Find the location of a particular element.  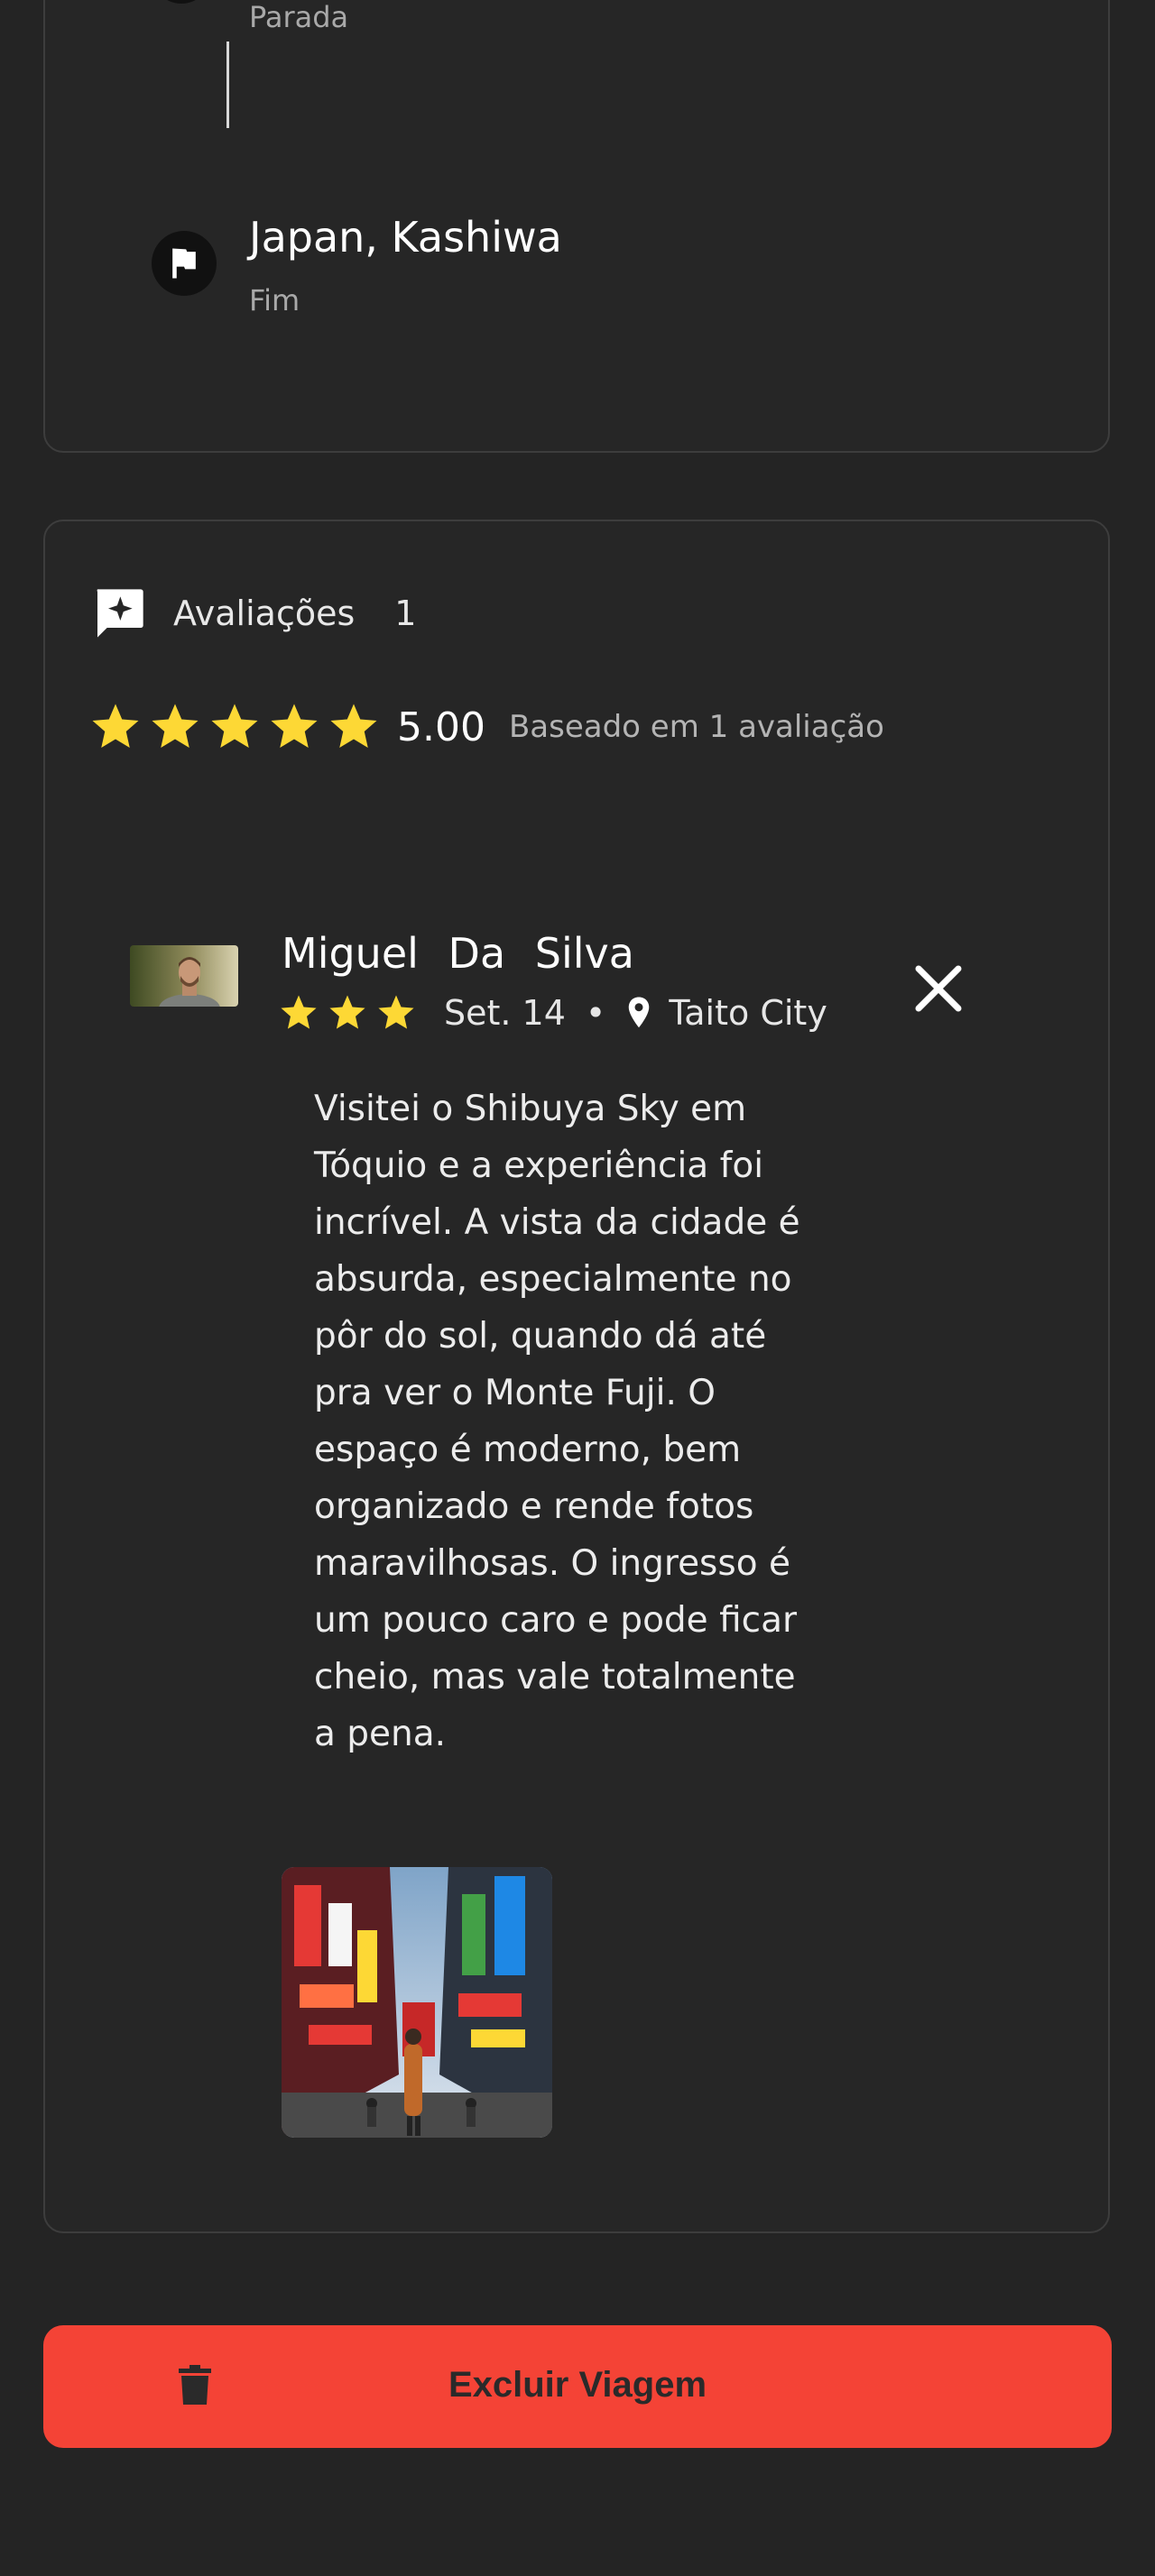

stop-marker is located at coordinates (181, 2).